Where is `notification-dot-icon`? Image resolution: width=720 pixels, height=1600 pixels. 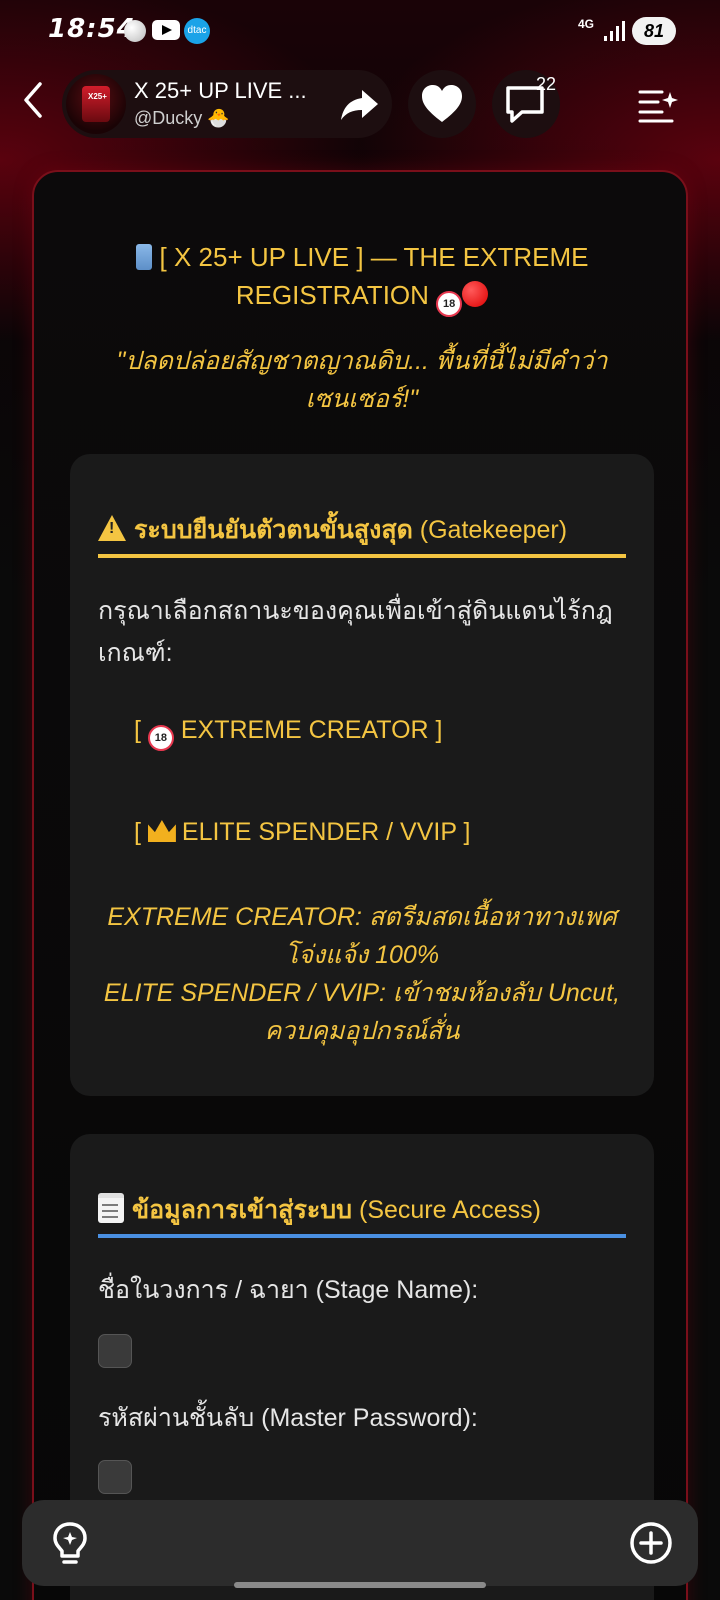
notification-dot-icon is located at coordinates (135, 31).